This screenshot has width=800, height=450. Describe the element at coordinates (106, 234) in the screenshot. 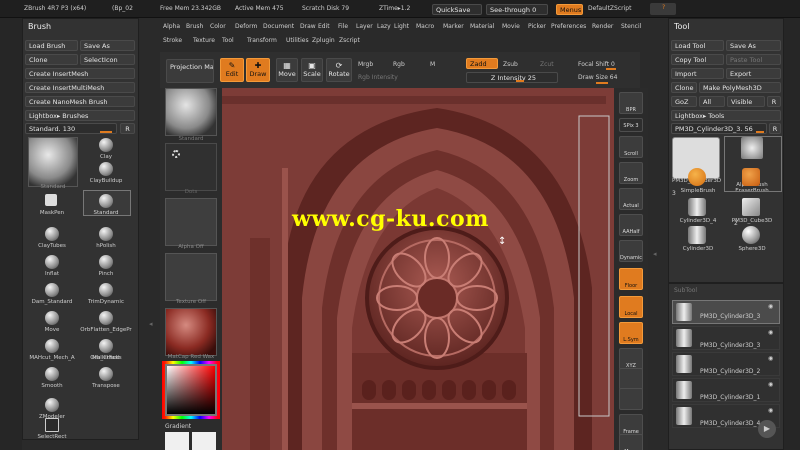

I see `brush-icon-hpolish` at that location.